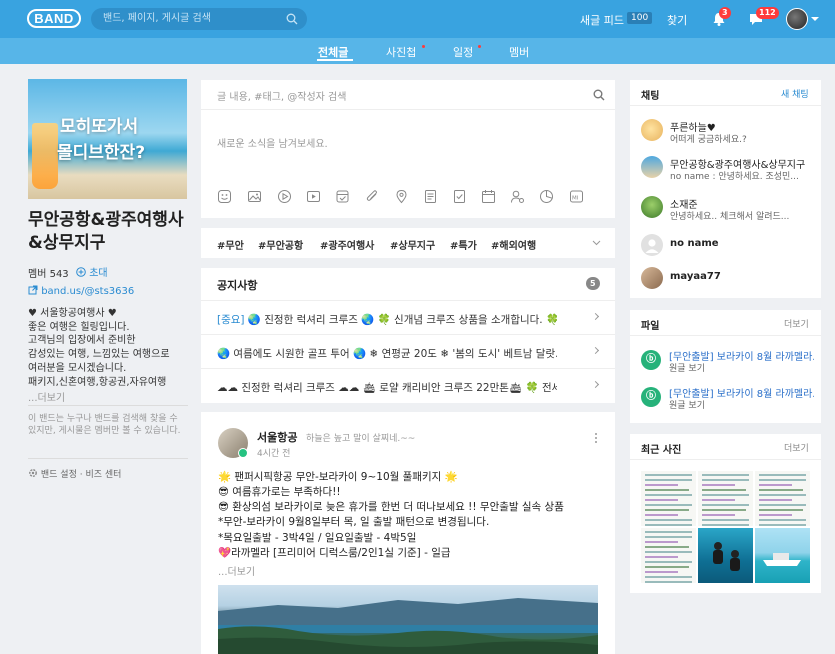 The height and width of the screenshot is (654, 835). What do you see at coordinates (463, 244) in the screenshot?
I see `hashtag: #특가` at bounding box center [463, 244].